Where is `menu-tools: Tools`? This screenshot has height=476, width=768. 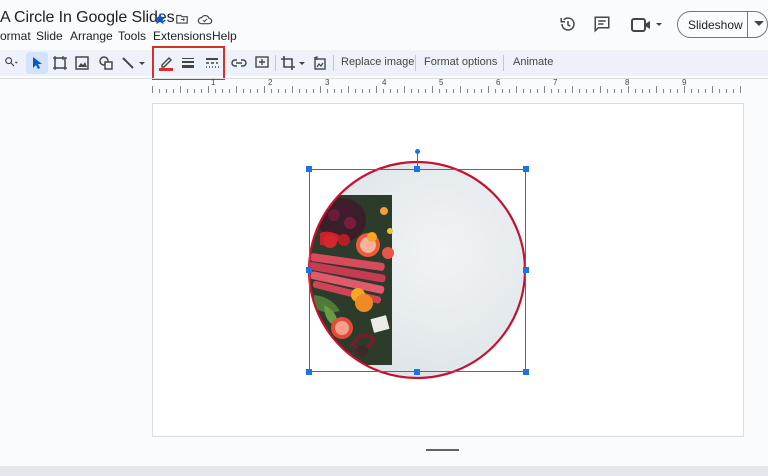 menu-tools: Tools is located at coordinates (132, 36).